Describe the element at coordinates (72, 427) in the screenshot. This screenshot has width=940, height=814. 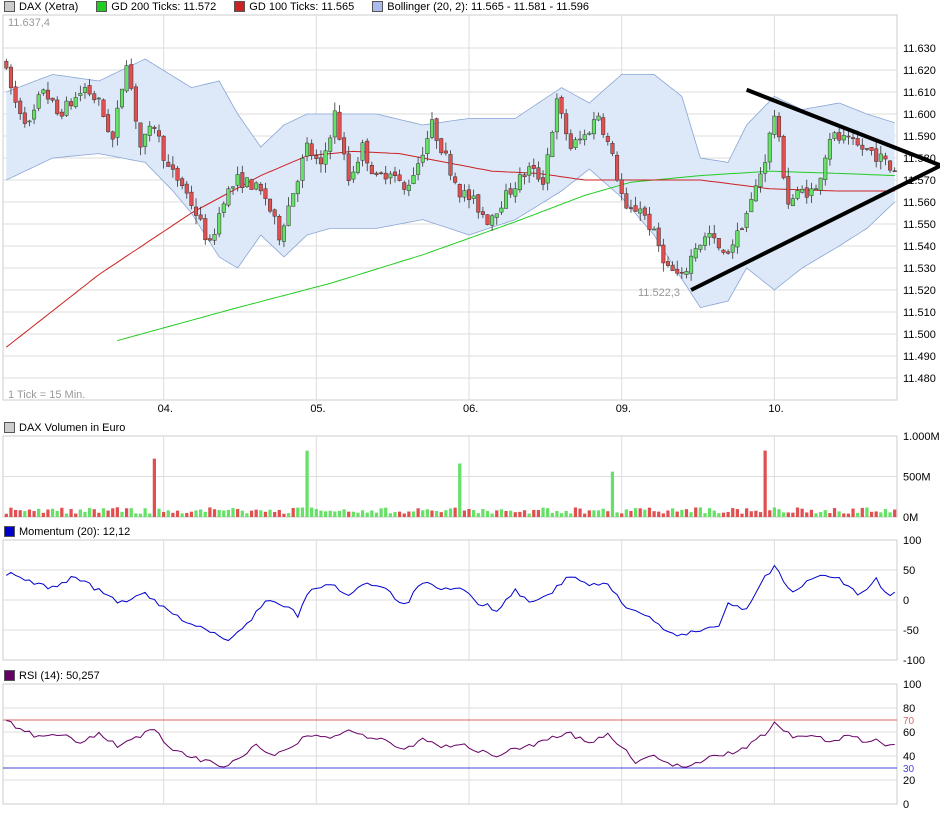
I see `legend-label: DAX Volumen in Euro` at that location.